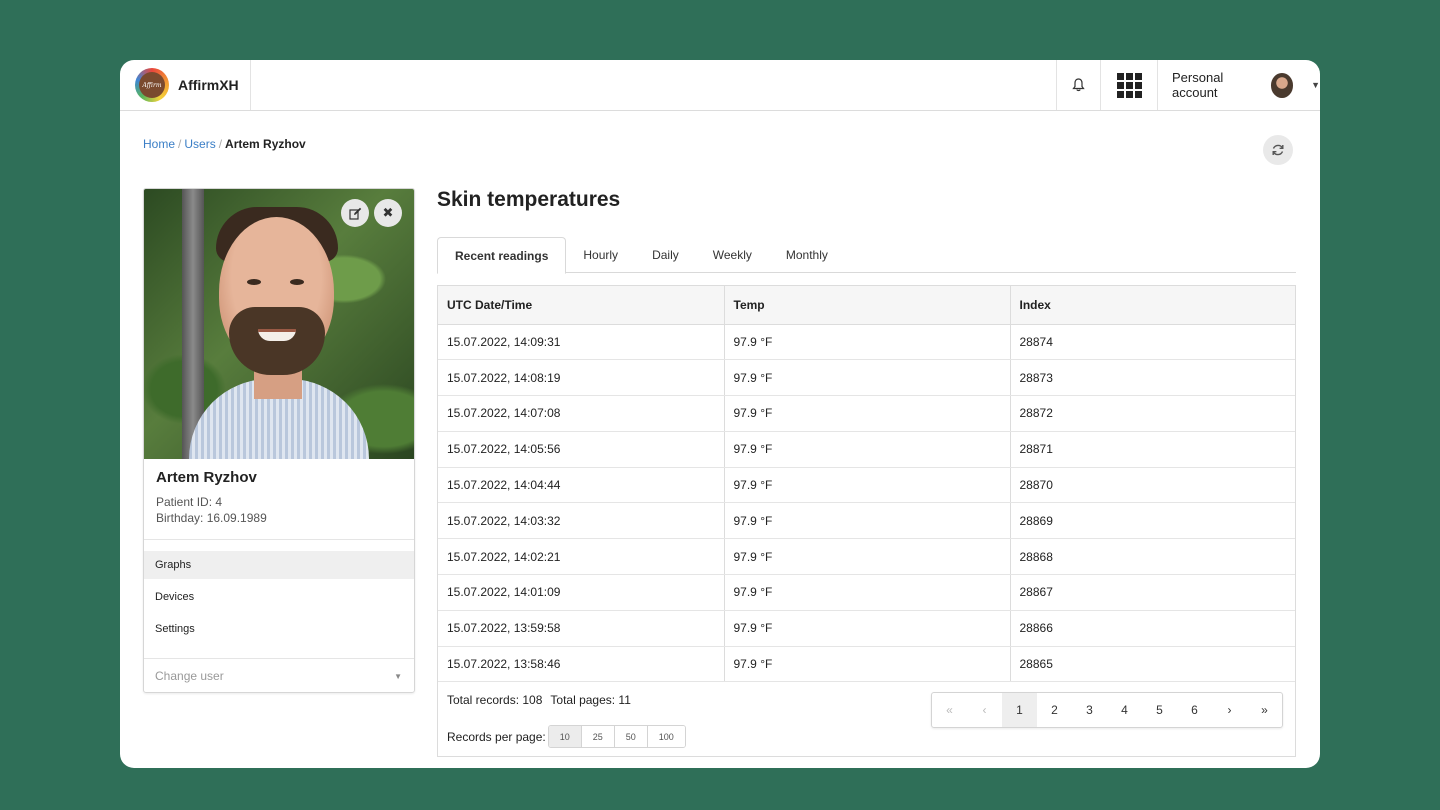  I want to click on rpp-option-50: 50, so click(631, 736).